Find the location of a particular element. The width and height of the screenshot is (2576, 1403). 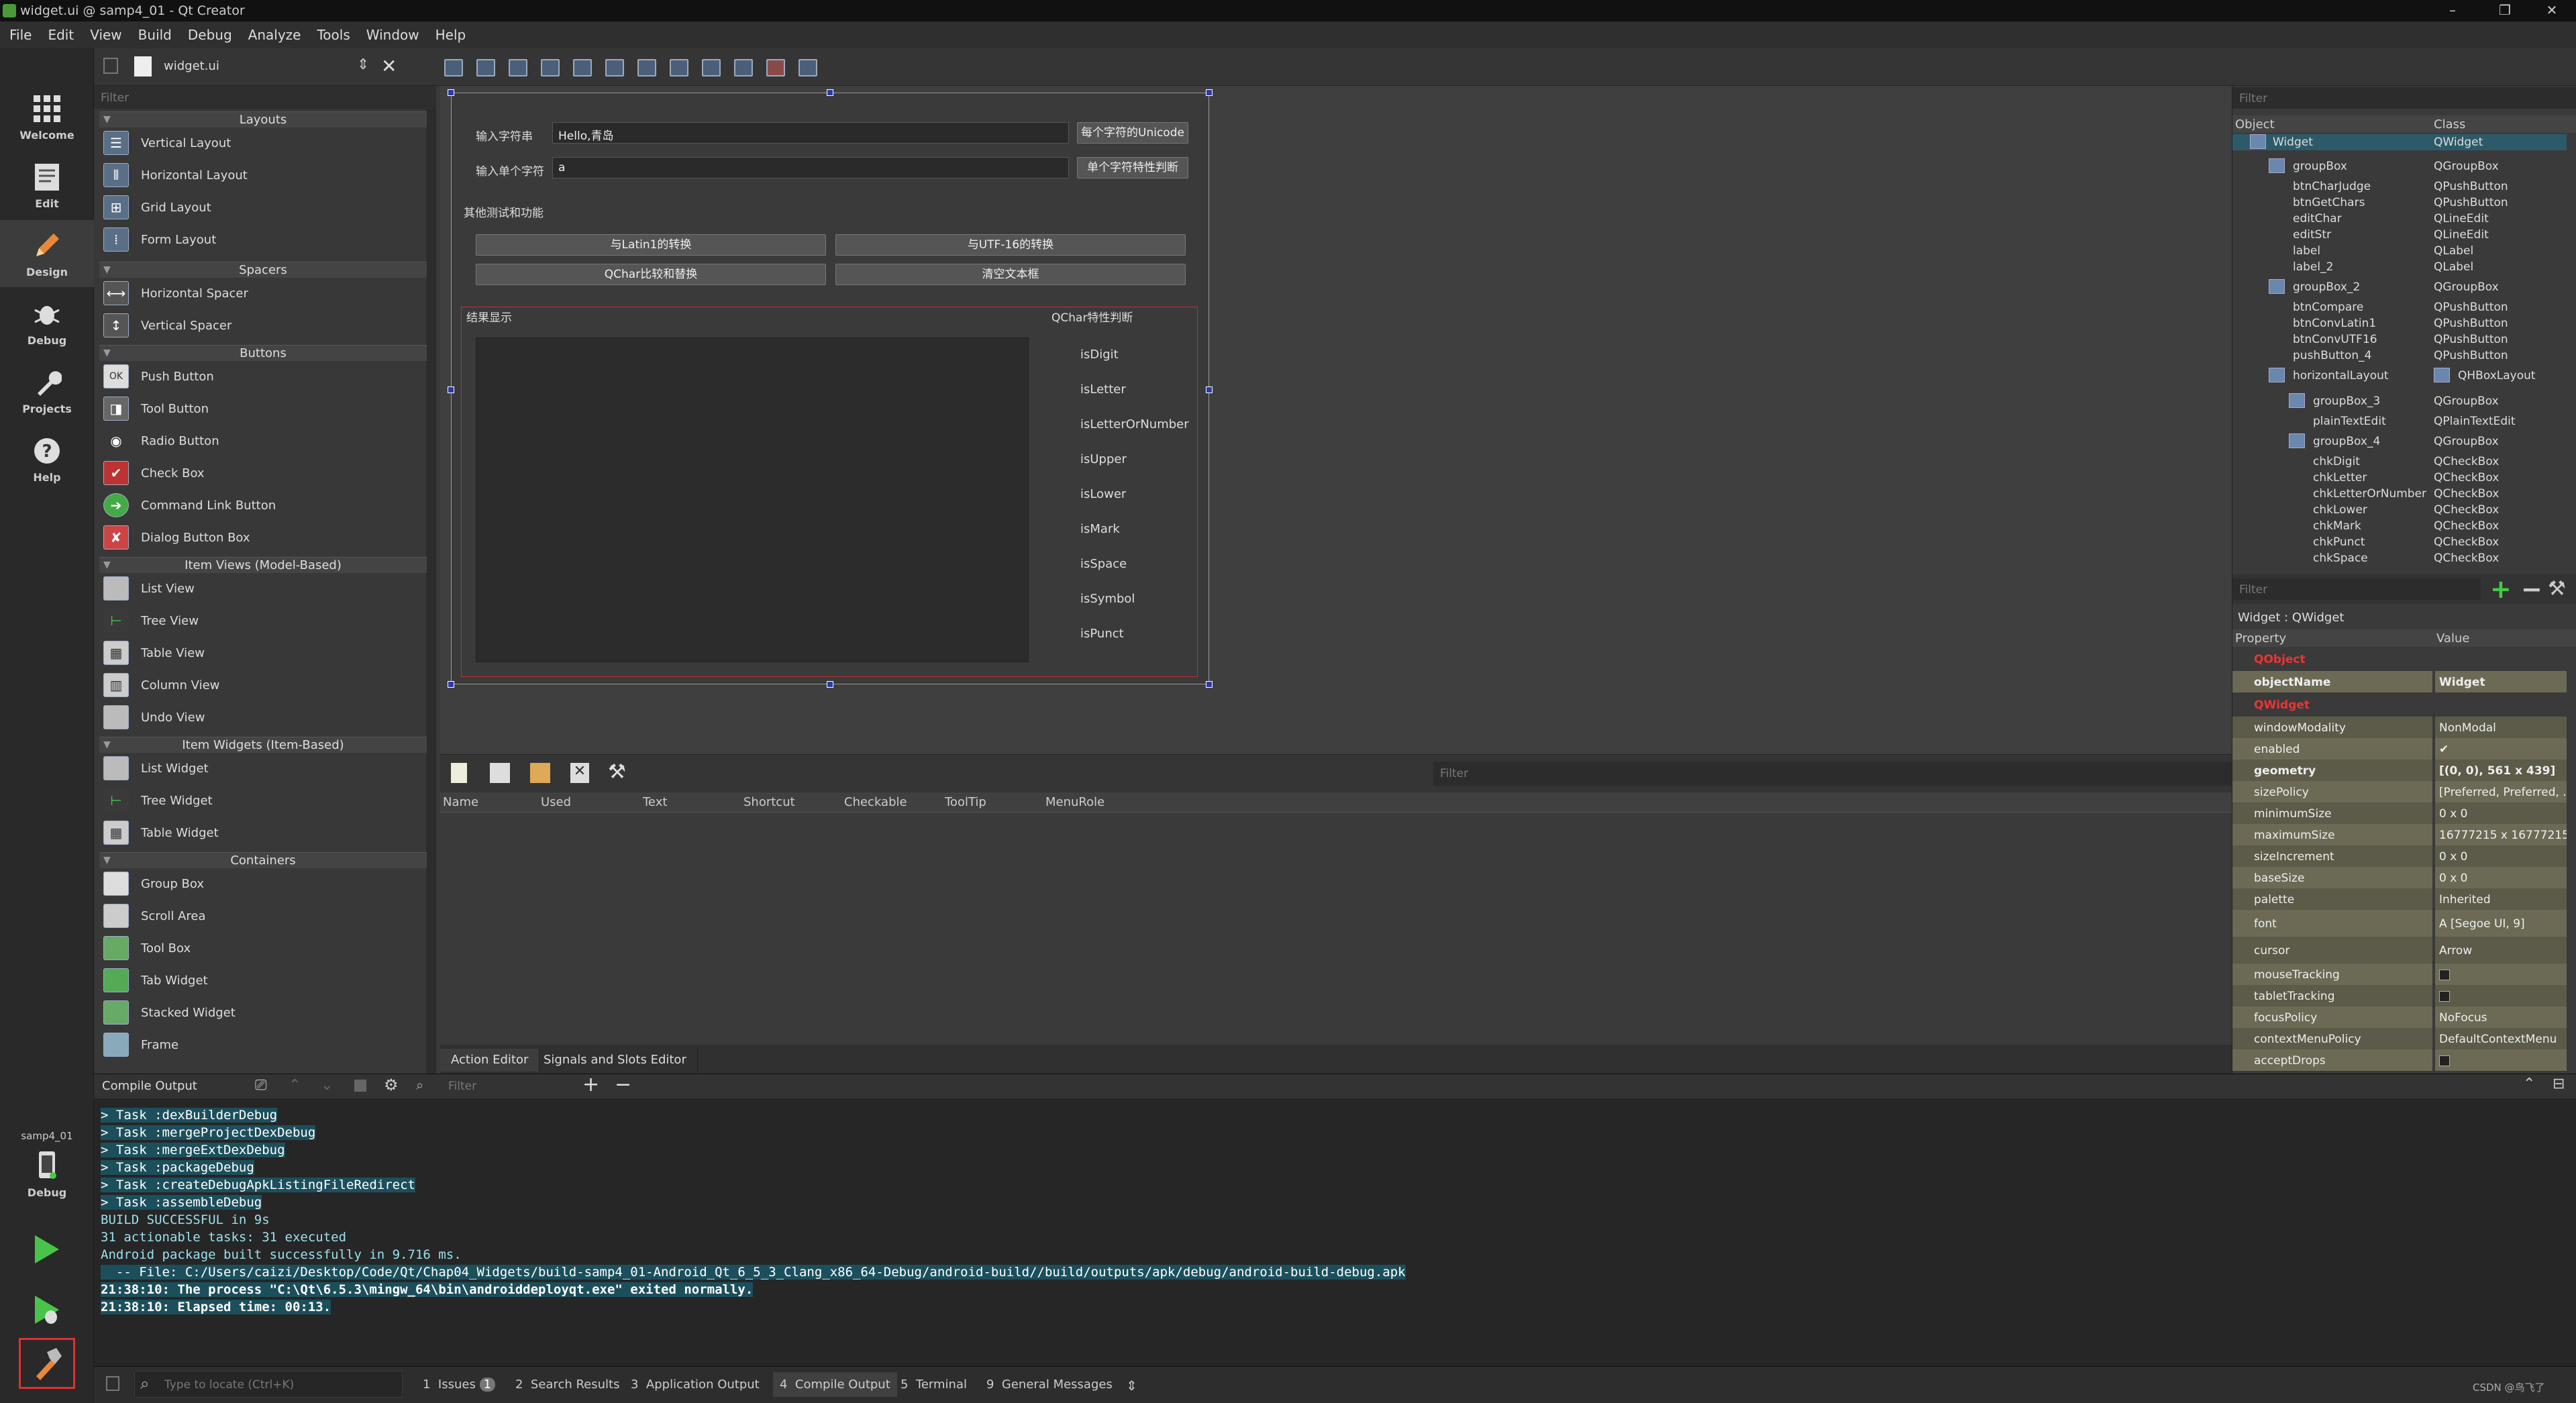

btn-clear: 清空文本框 is located at coordinates (1010, 275).